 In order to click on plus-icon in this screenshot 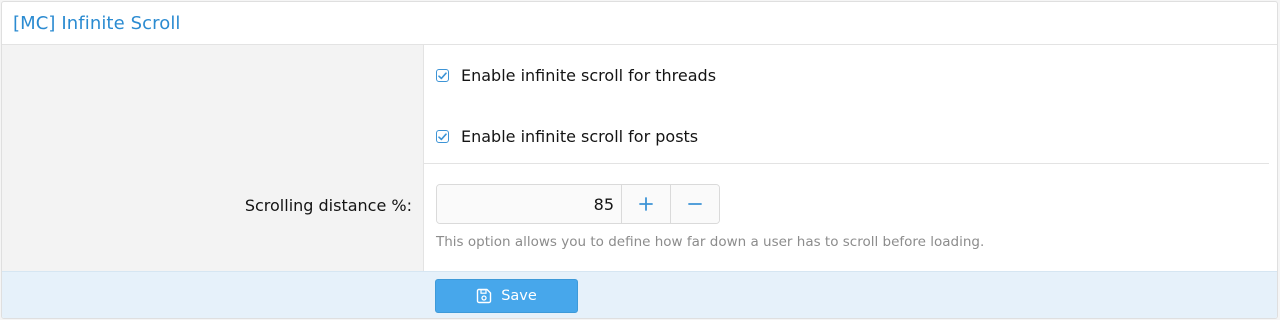, I will do `click(646, 204)`.